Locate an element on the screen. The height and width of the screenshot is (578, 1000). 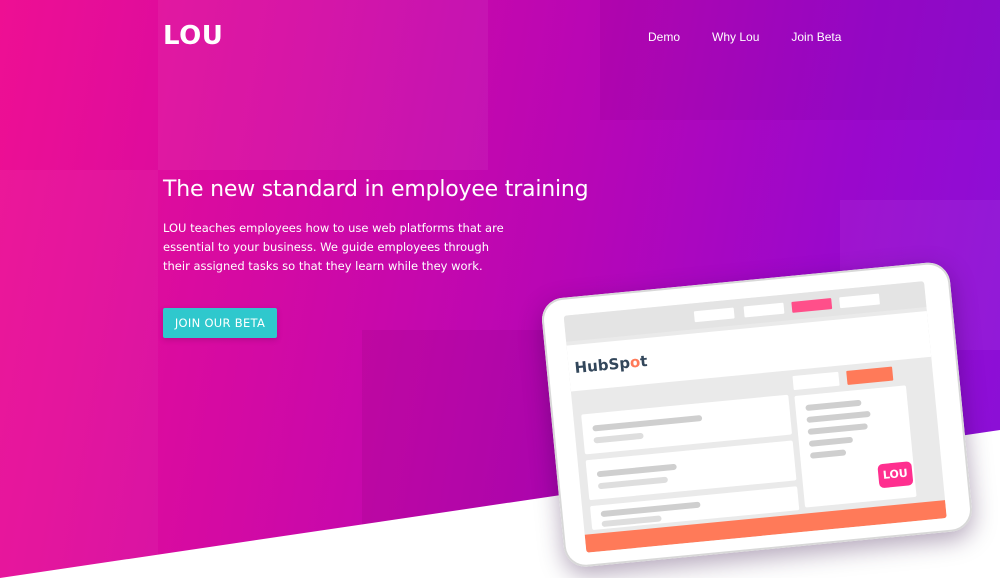
site-logo: LOU is located at coordinates (193, 36).